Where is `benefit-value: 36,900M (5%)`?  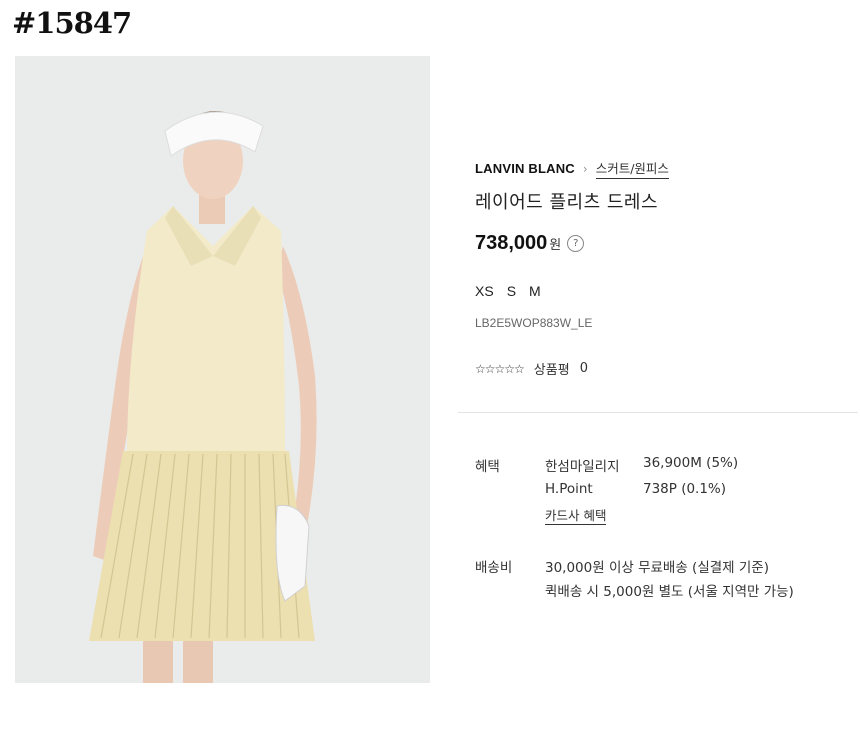
benefit-value: 36,900M (5%) is located at coordinates (691, 463).